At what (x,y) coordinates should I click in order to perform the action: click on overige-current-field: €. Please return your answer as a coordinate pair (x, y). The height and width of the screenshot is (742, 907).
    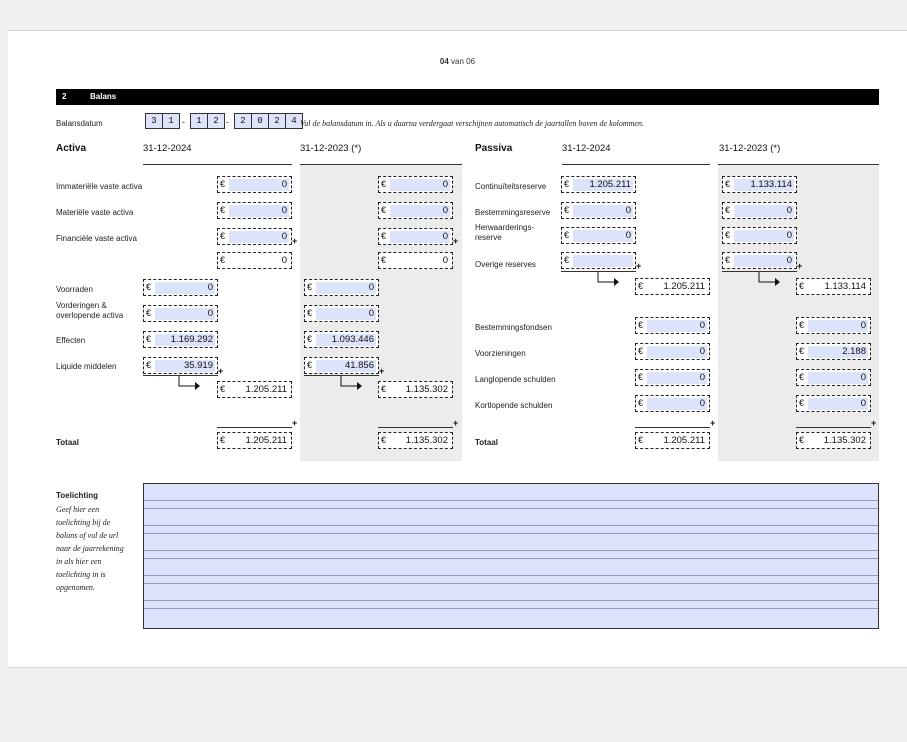
    Looking at the image, I should click on (598, 260).